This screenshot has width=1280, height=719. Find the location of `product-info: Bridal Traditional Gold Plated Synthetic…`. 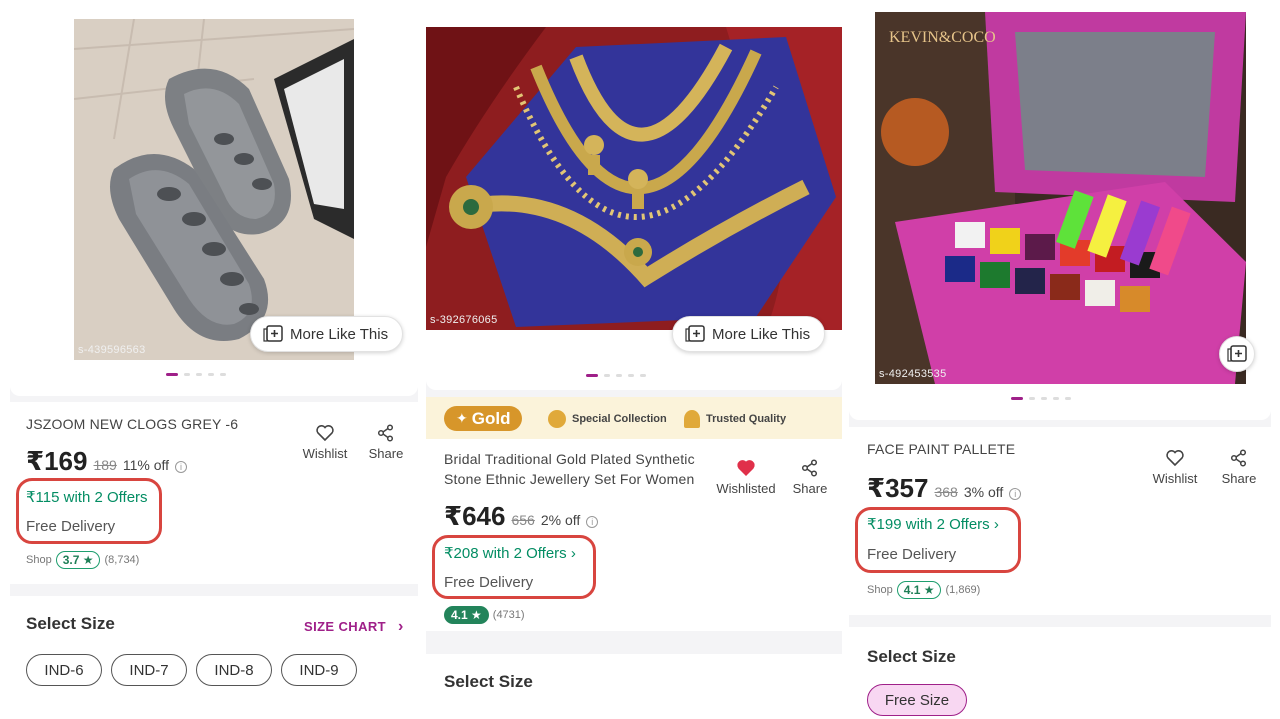

product-info: Bridal Traditional Gold Plated Synthetic… is located at coordinates (634, 535).